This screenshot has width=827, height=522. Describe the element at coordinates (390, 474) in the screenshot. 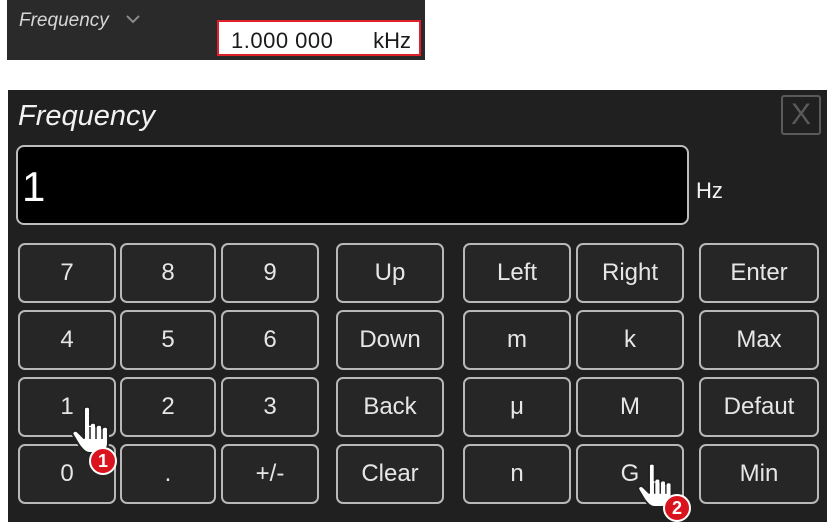

I see `clear-button: Clear` at that location.